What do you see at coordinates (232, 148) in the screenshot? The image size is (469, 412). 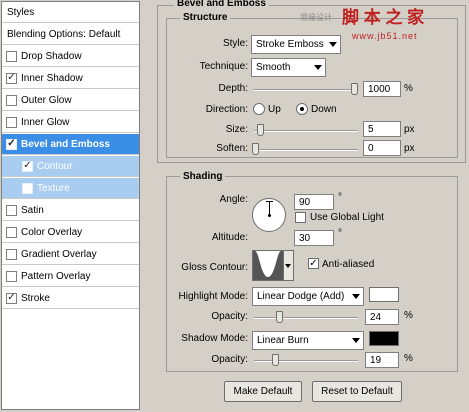 I see `soften-label: Soften:` at bounding box center [232, 148].